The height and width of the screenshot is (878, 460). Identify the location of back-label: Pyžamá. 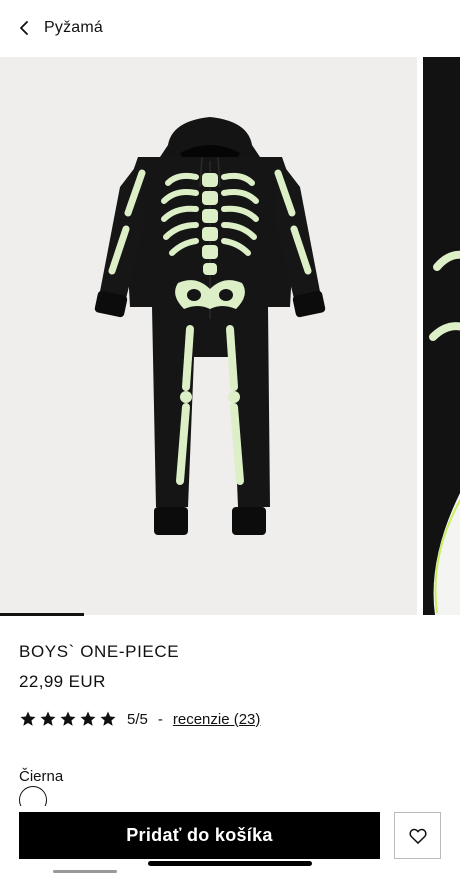
(73, 27).